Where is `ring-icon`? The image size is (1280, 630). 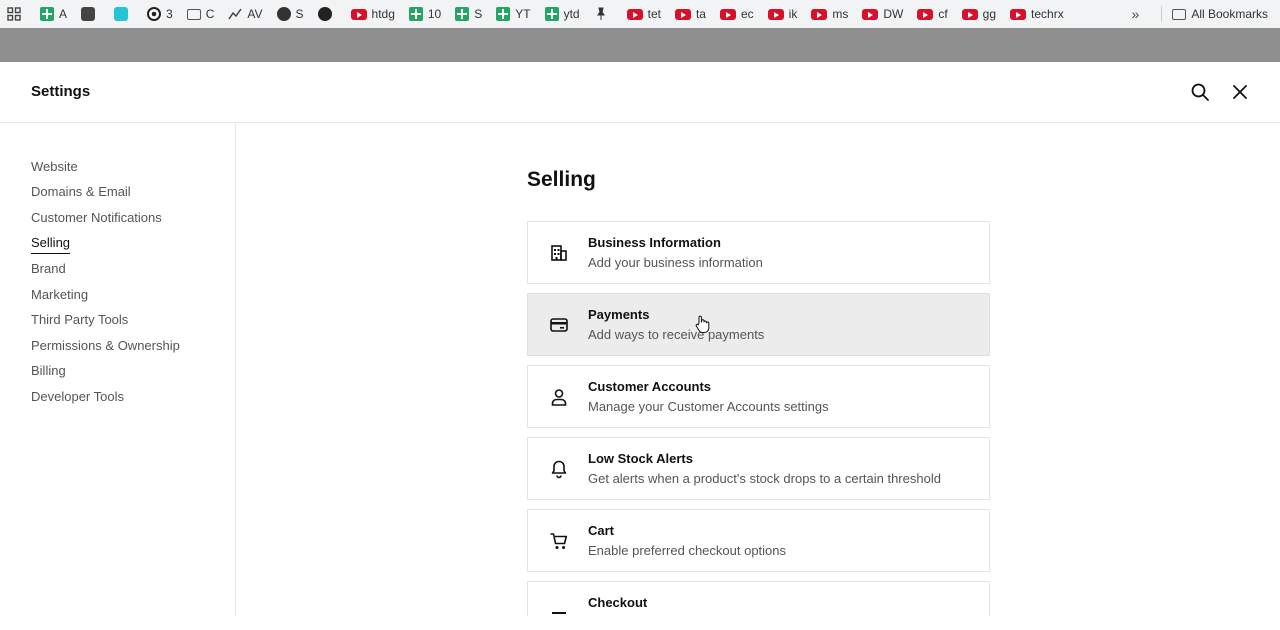 ring-icon is located at coordinates (154, 14).